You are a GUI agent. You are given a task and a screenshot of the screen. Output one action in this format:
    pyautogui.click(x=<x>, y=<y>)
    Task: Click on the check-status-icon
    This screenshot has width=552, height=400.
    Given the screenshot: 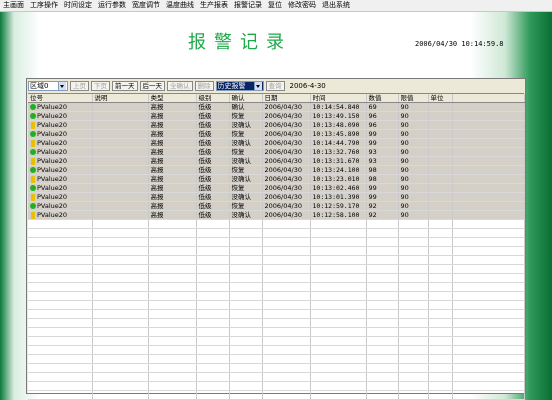 What is the action you would take?
    pyautogui.click(x=33, y=107)
    